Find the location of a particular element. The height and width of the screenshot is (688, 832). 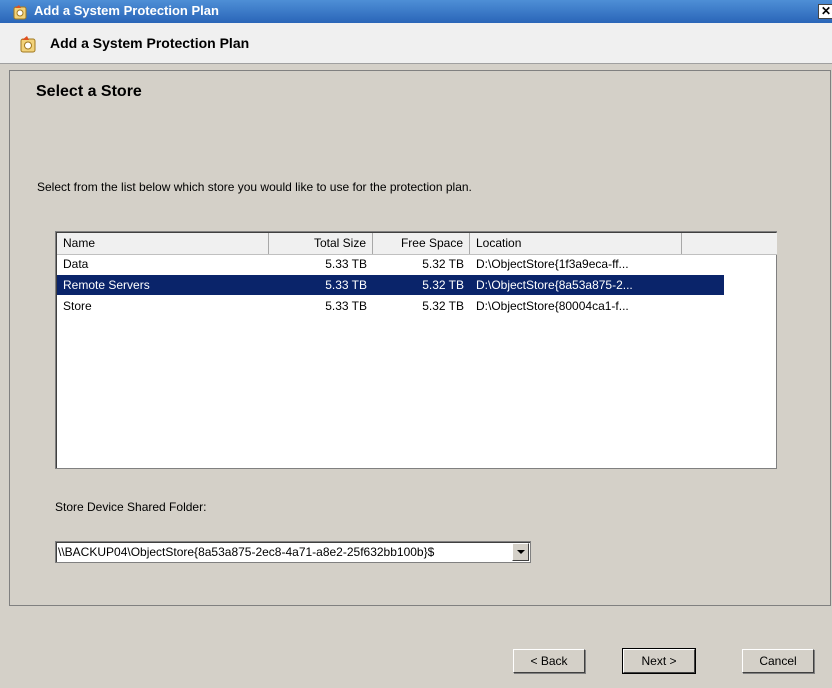

wizard-header: Add a System Protection Plan is located at coordinates (416, 43).